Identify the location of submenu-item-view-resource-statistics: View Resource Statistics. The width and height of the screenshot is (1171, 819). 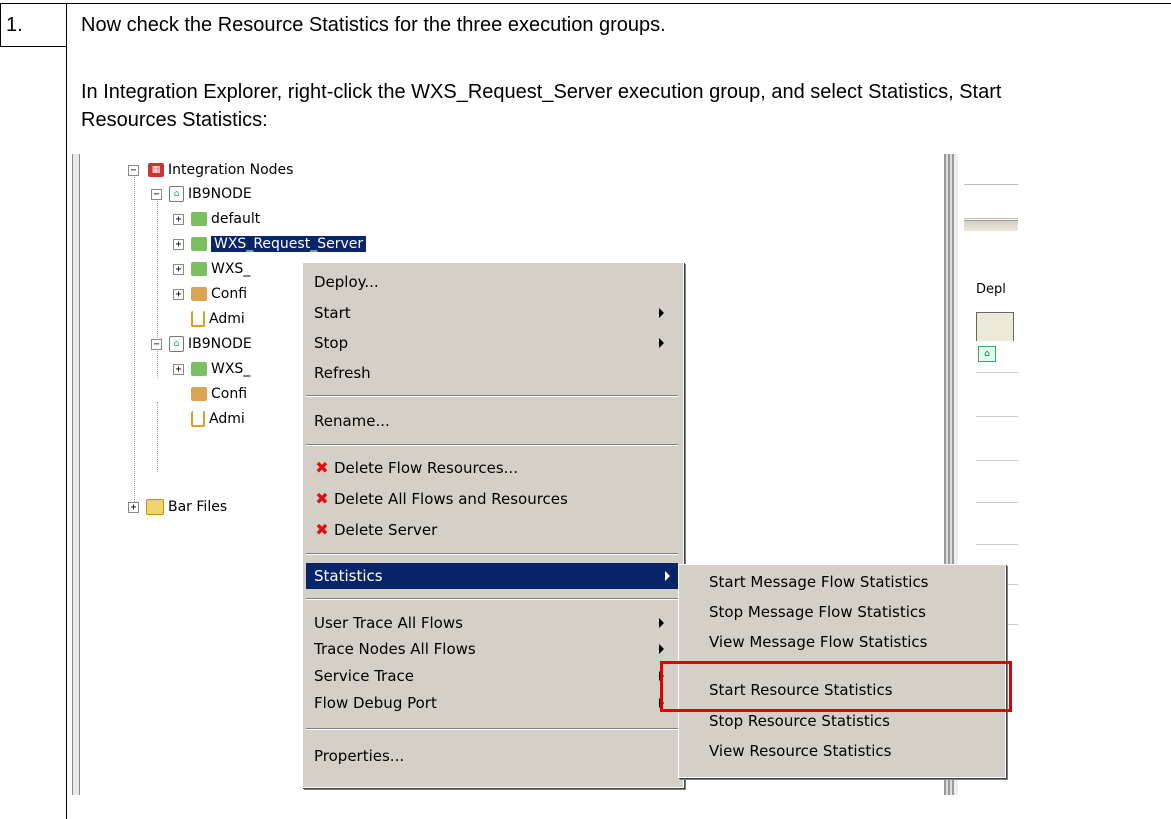
(800, 751).